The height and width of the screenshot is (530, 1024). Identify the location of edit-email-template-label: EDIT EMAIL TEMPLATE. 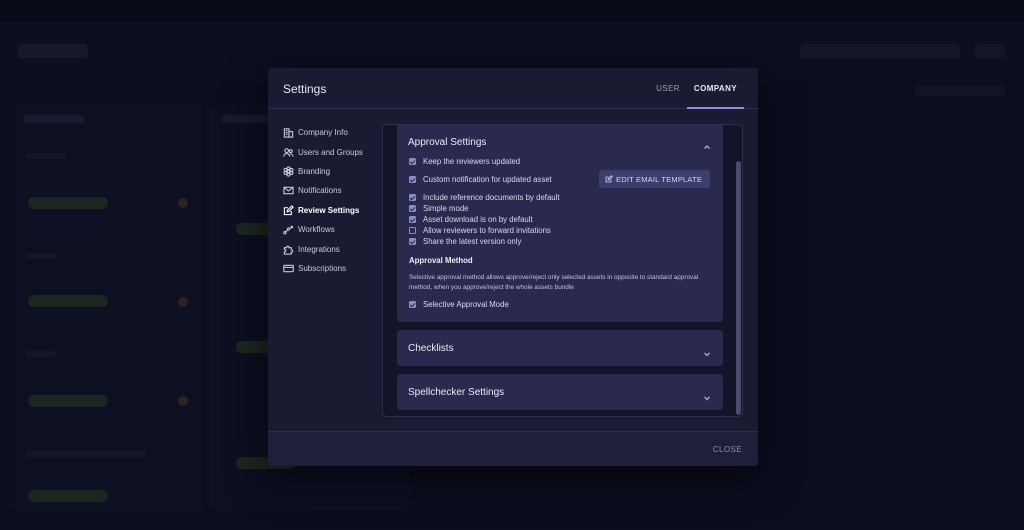
(659, 179).